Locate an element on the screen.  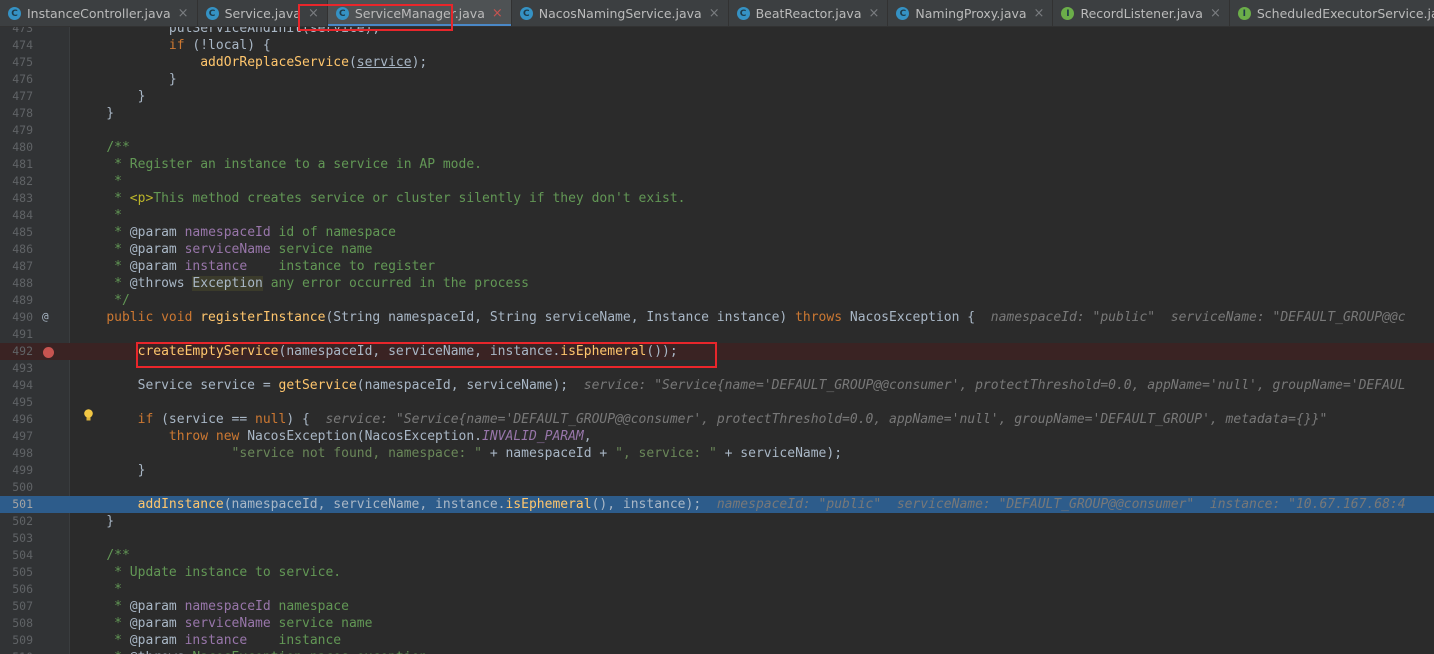
line-number: 506 is located at coordinates (22, 589).